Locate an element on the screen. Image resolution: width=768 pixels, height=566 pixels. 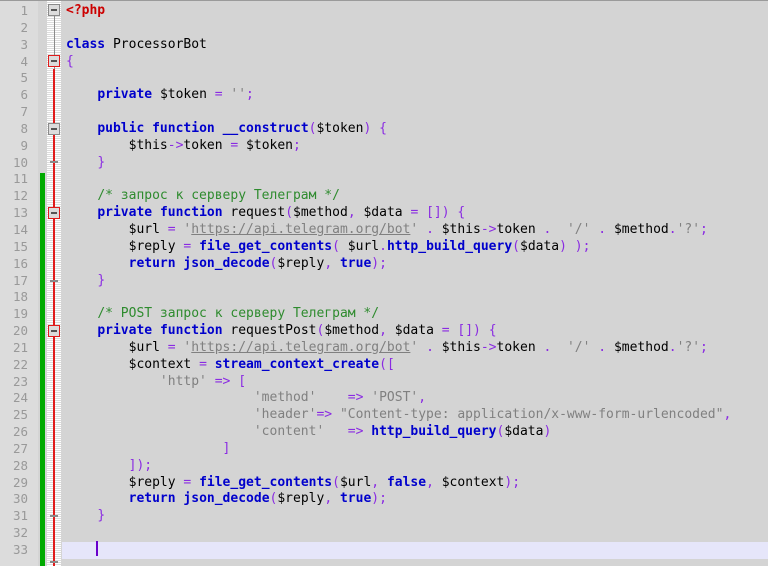
line-number: 14 is located at coordinates (20, 229).